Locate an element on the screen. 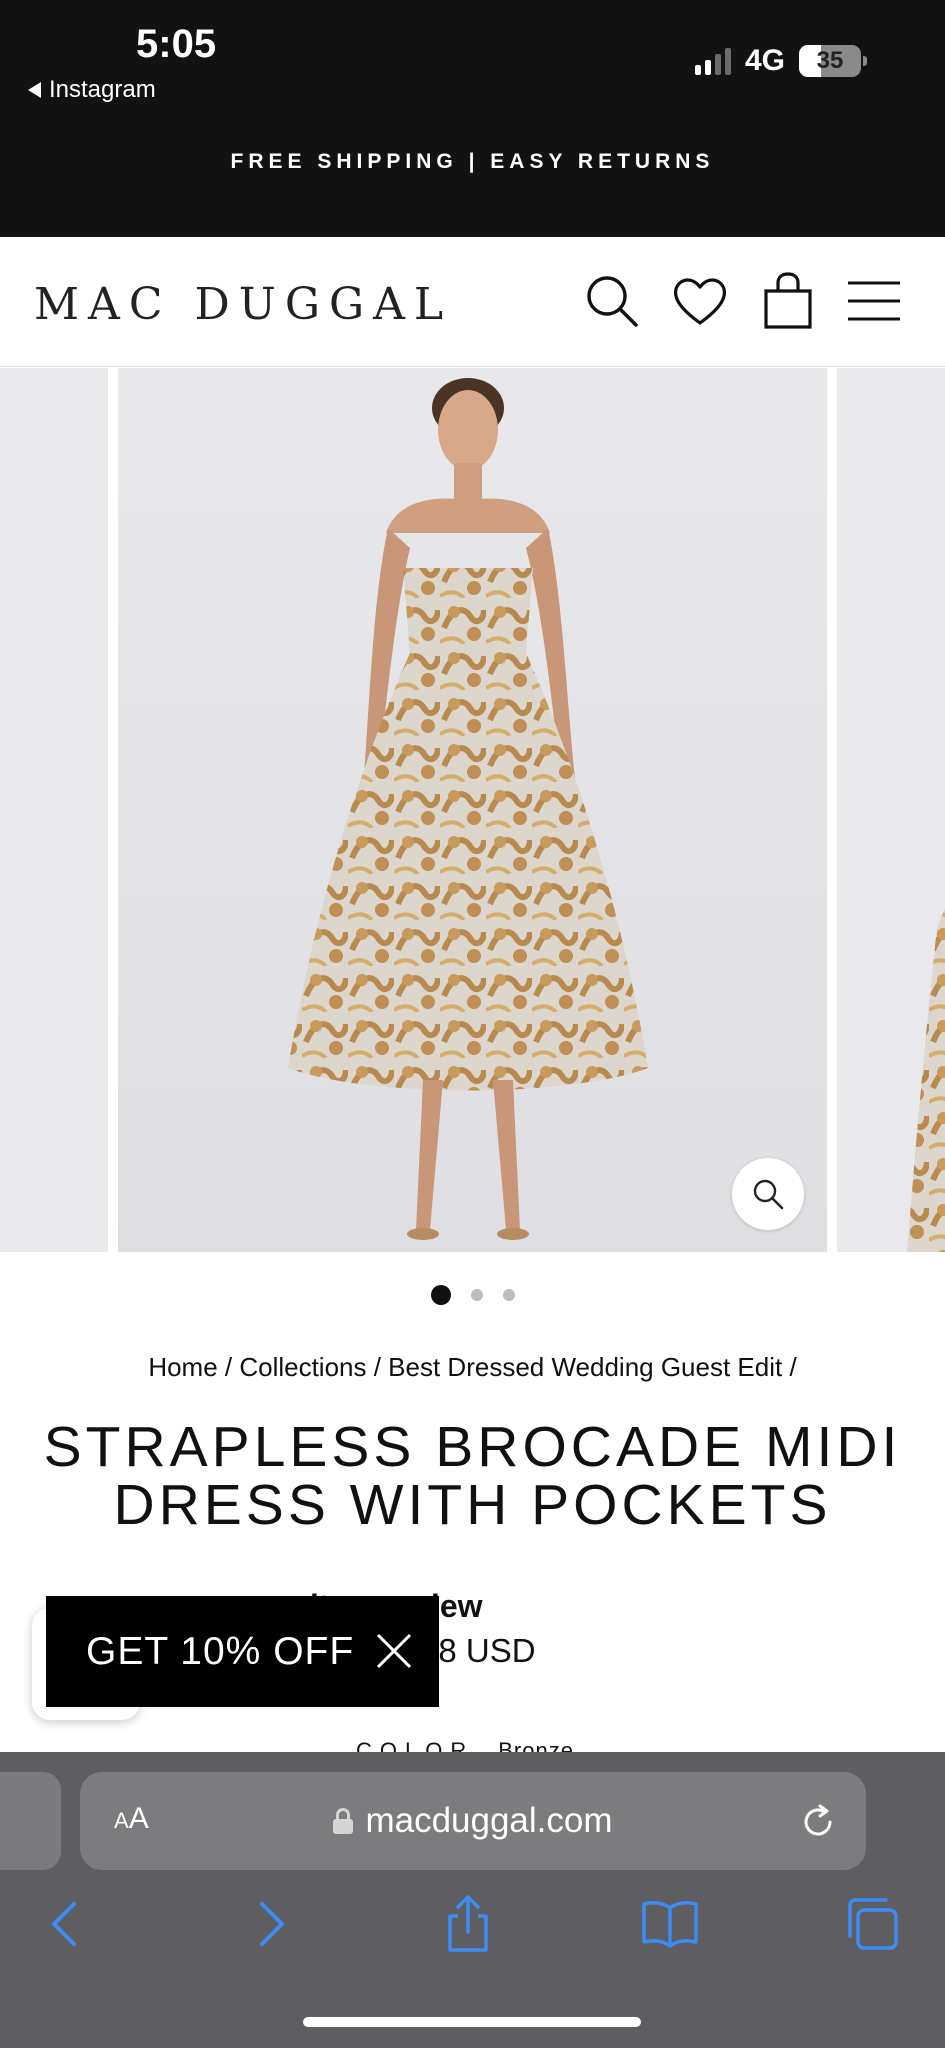 This screenshot has height=2048, width=945. battery-icon: 35 is located at coordinates (833, 61).